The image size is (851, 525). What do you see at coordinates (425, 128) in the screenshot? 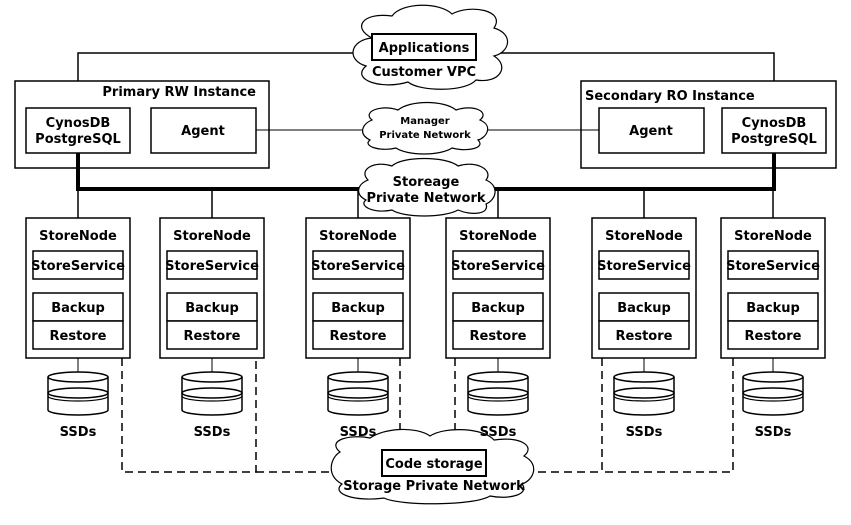
I see `manager-network-cloud: Manager Private Network` at bounding box center [425, 128].